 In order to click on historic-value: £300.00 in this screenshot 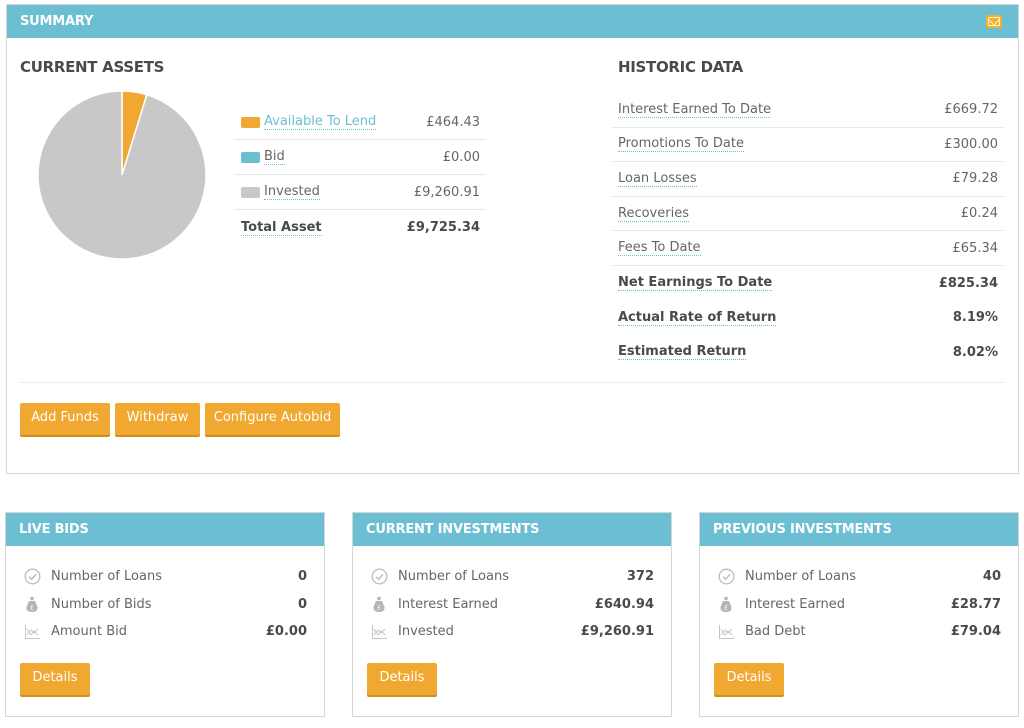, I will do `click(971, 144)`.